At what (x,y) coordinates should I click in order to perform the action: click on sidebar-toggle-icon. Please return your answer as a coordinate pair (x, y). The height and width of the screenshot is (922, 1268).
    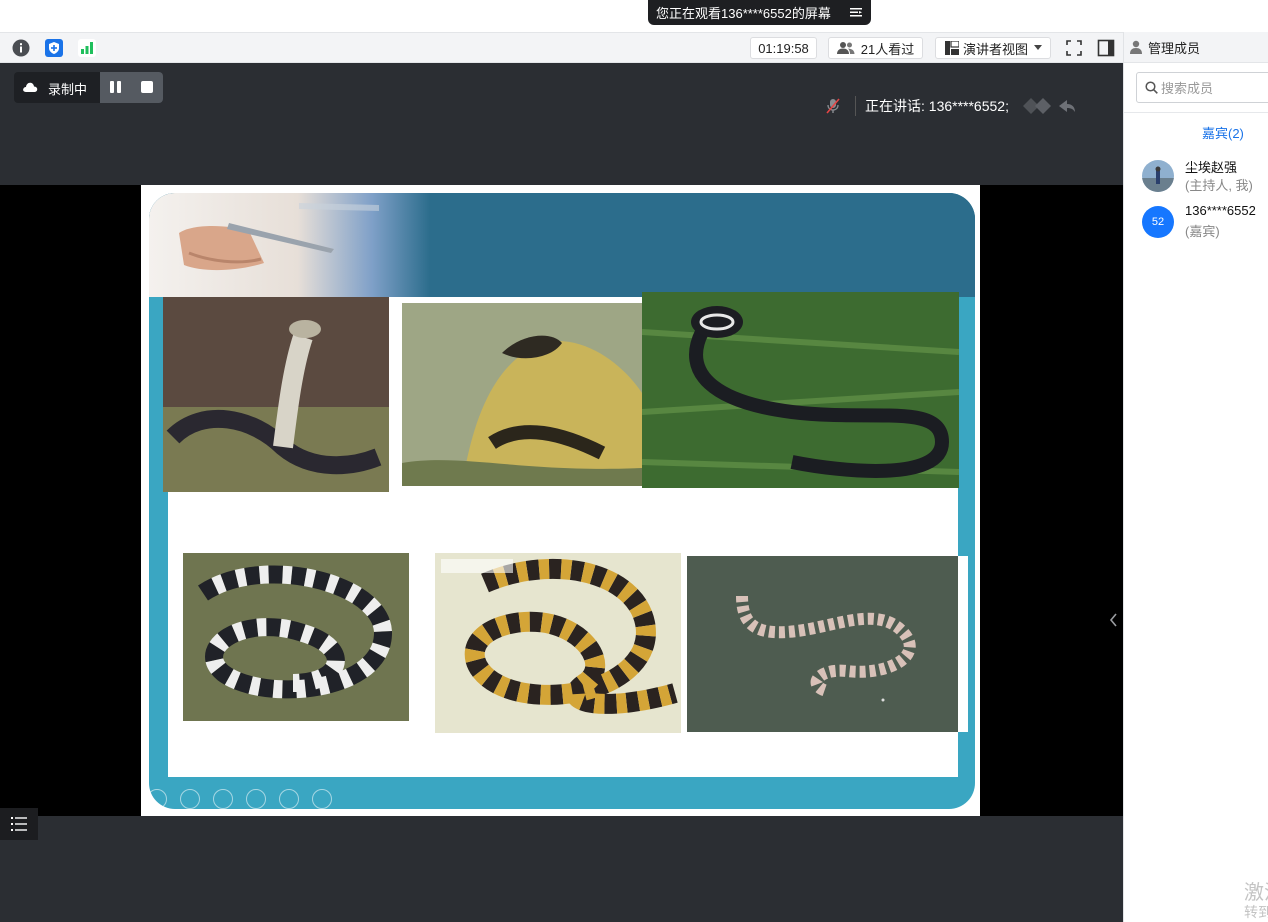
    Looking at the image, I should click on (1106, 48).